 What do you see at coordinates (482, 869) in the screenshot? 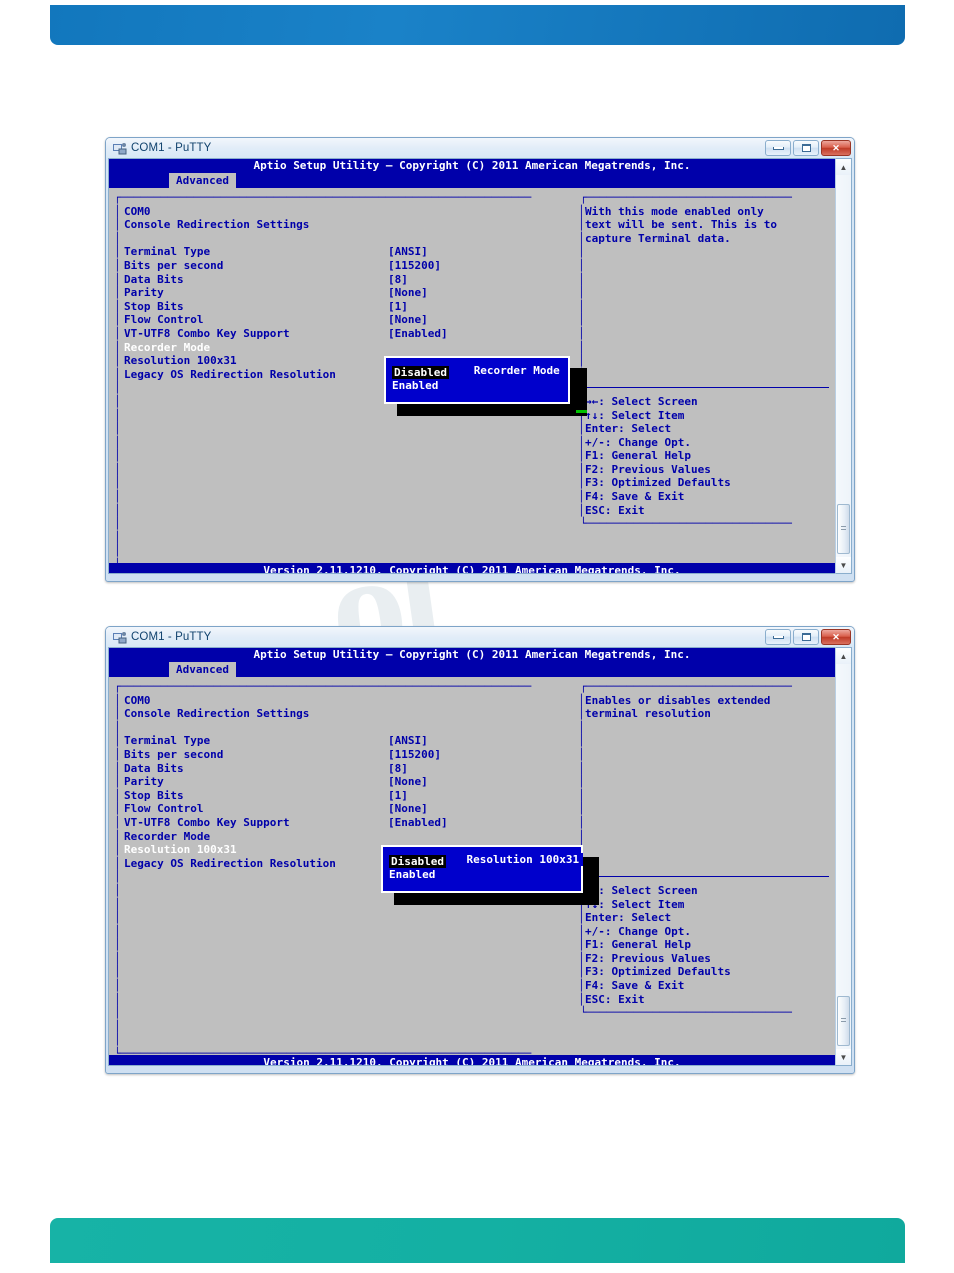
I see `popup-resolution: Resolution 100x31 Disabled Enabled` at bounding box center [482, 869].